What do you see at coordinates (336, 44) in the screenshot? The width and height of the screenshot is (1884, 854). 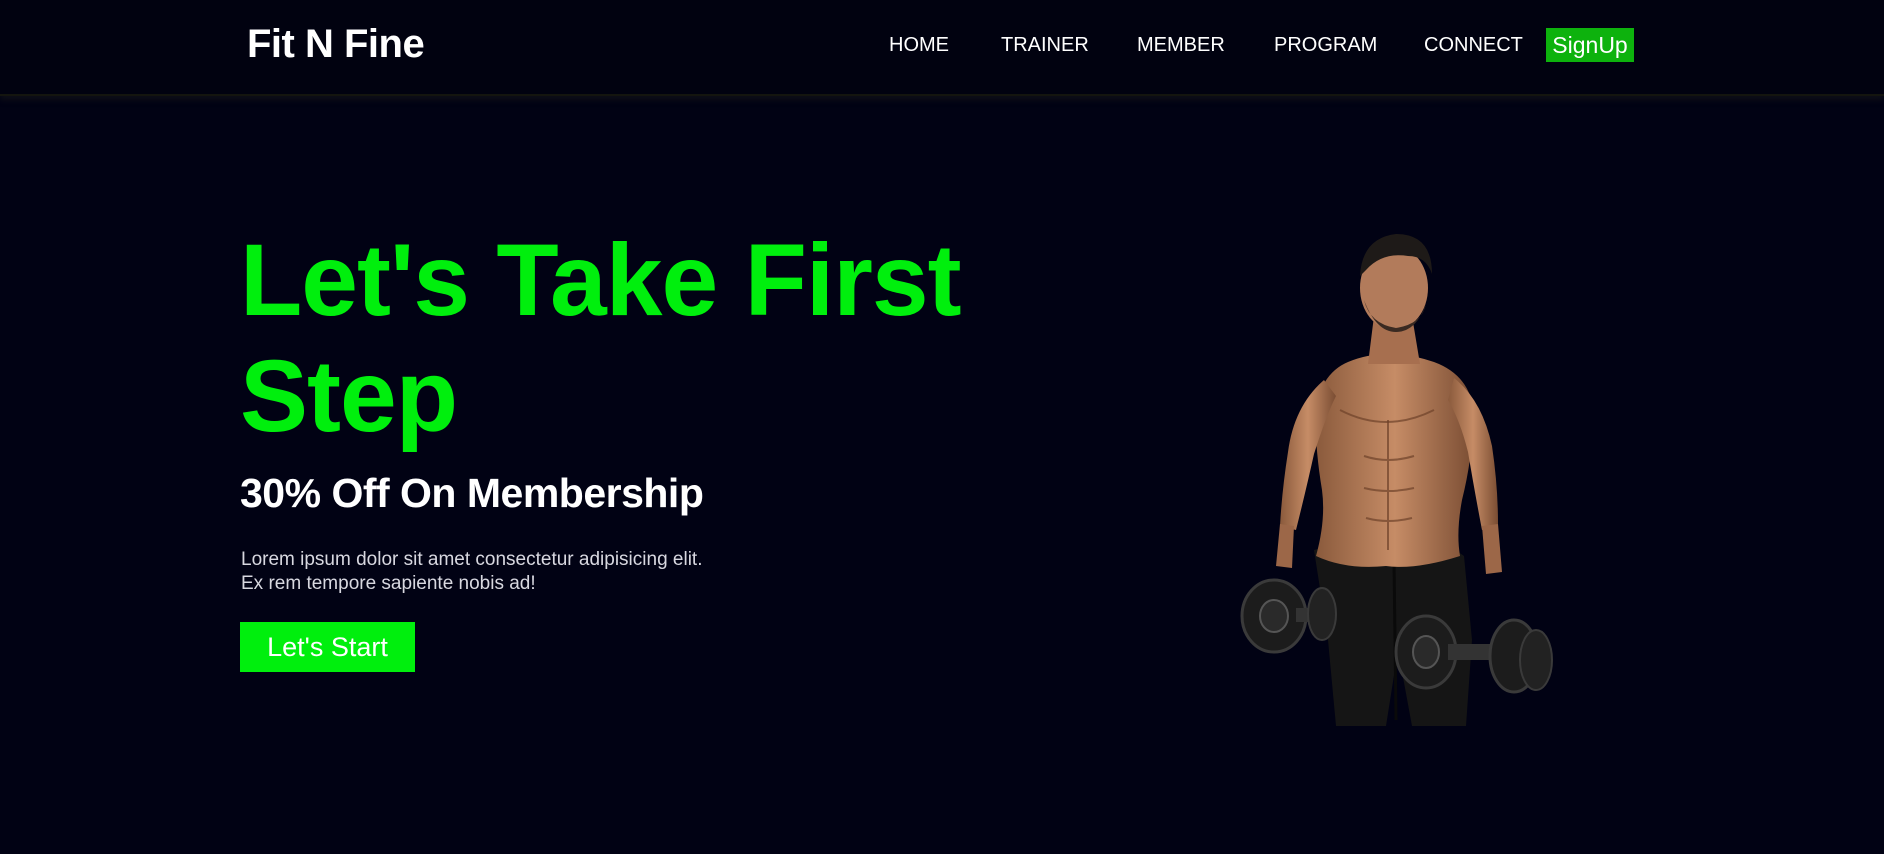 I see `brand-logo: Fit N Fine` at bounding box center [336, 44].